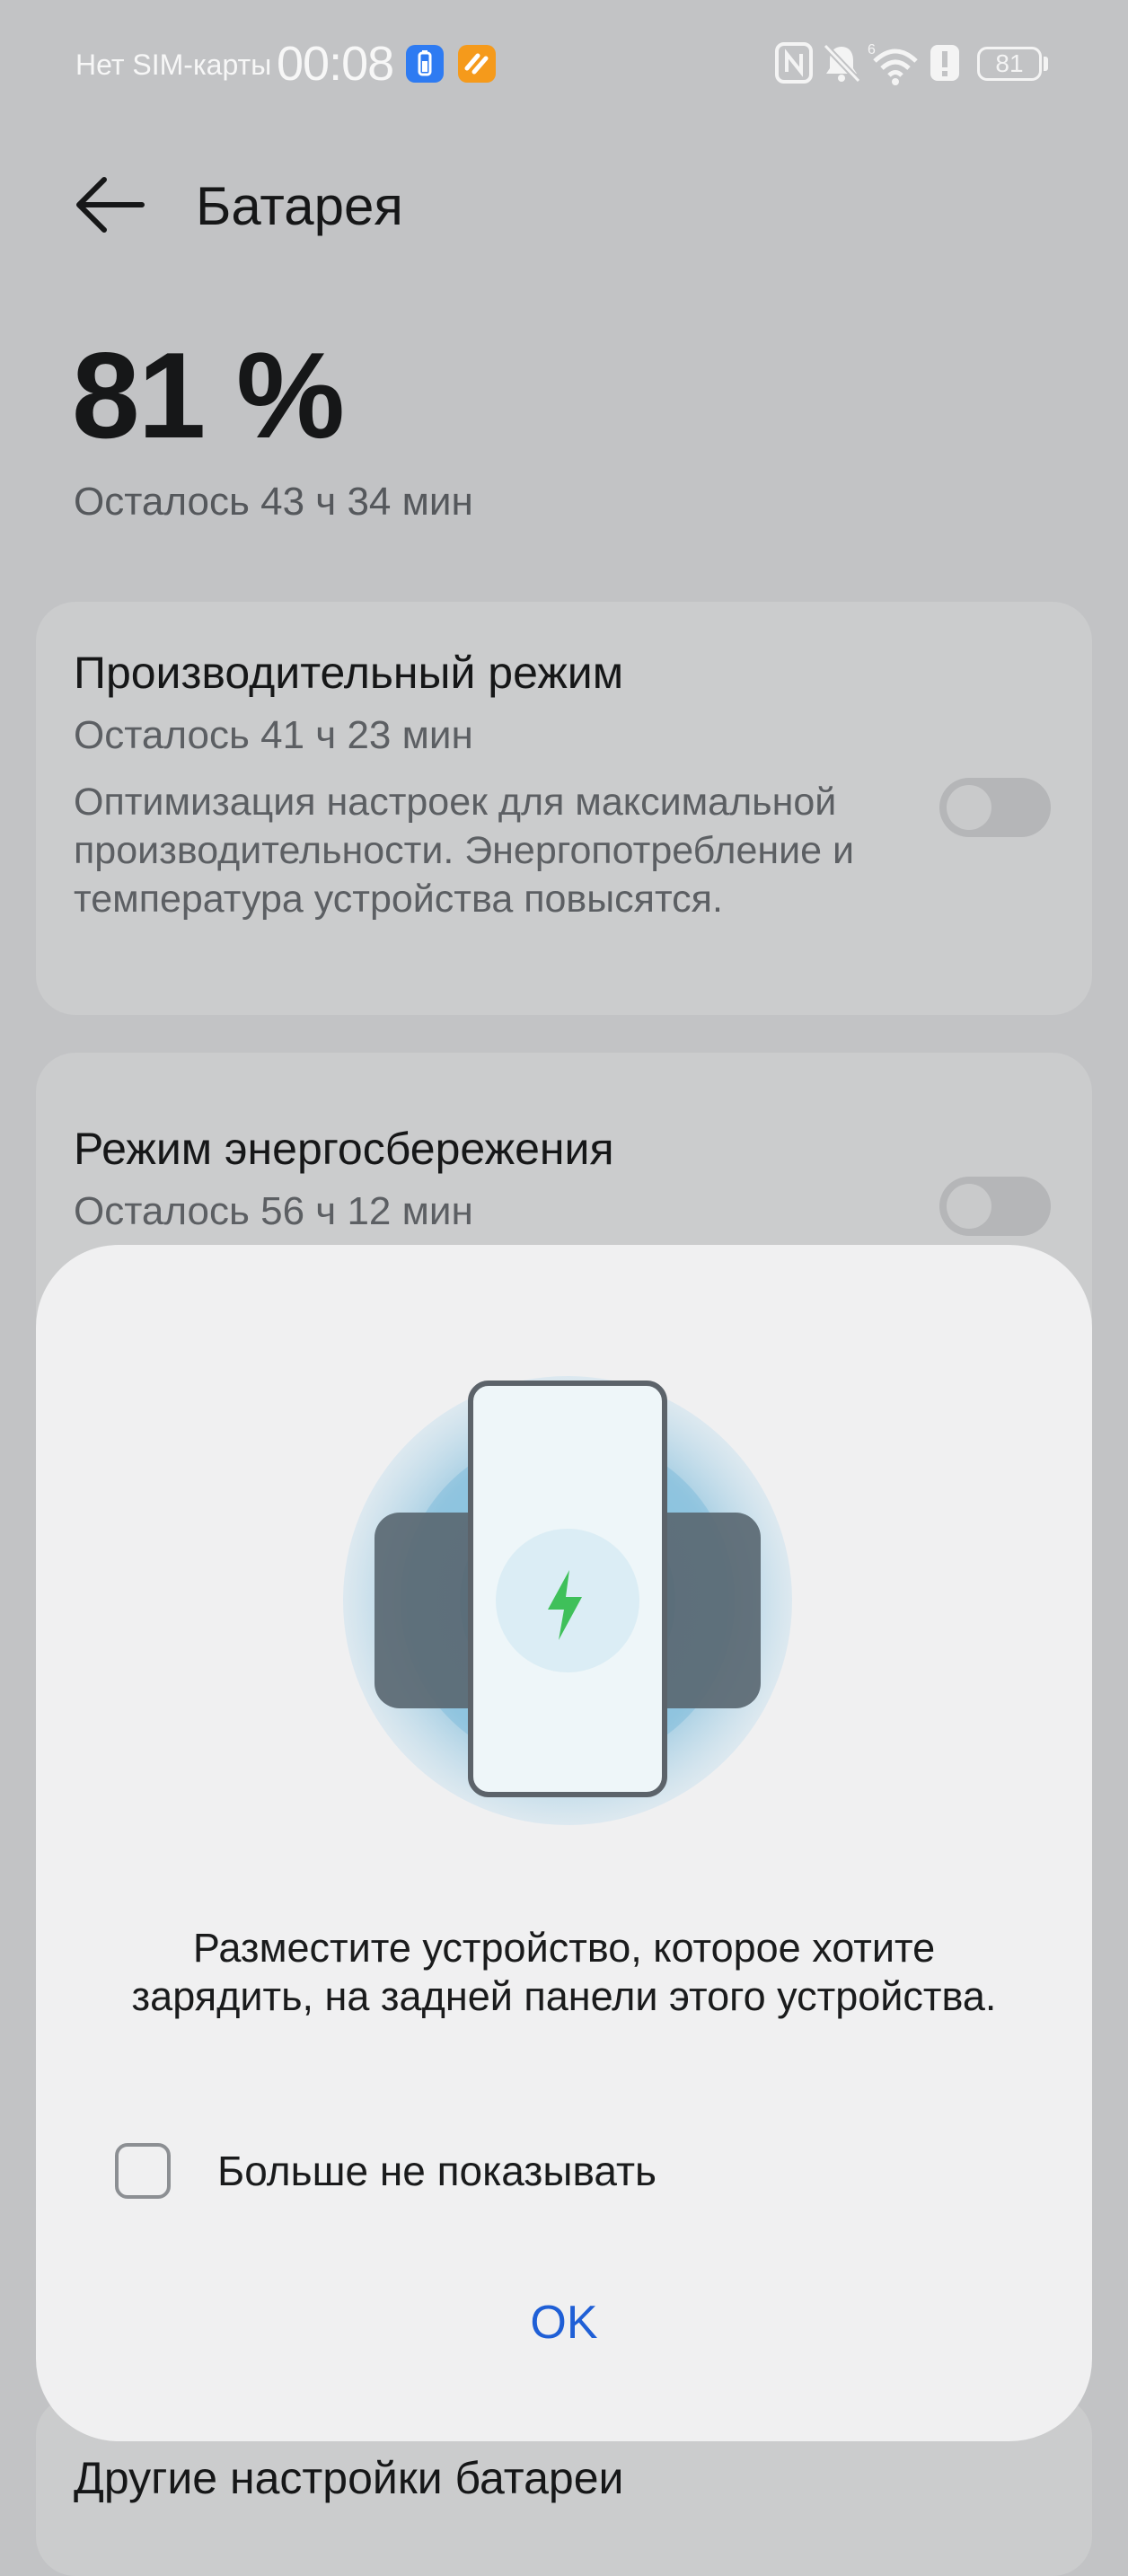  I want to click on app-notification-icon, so click(477, 64).